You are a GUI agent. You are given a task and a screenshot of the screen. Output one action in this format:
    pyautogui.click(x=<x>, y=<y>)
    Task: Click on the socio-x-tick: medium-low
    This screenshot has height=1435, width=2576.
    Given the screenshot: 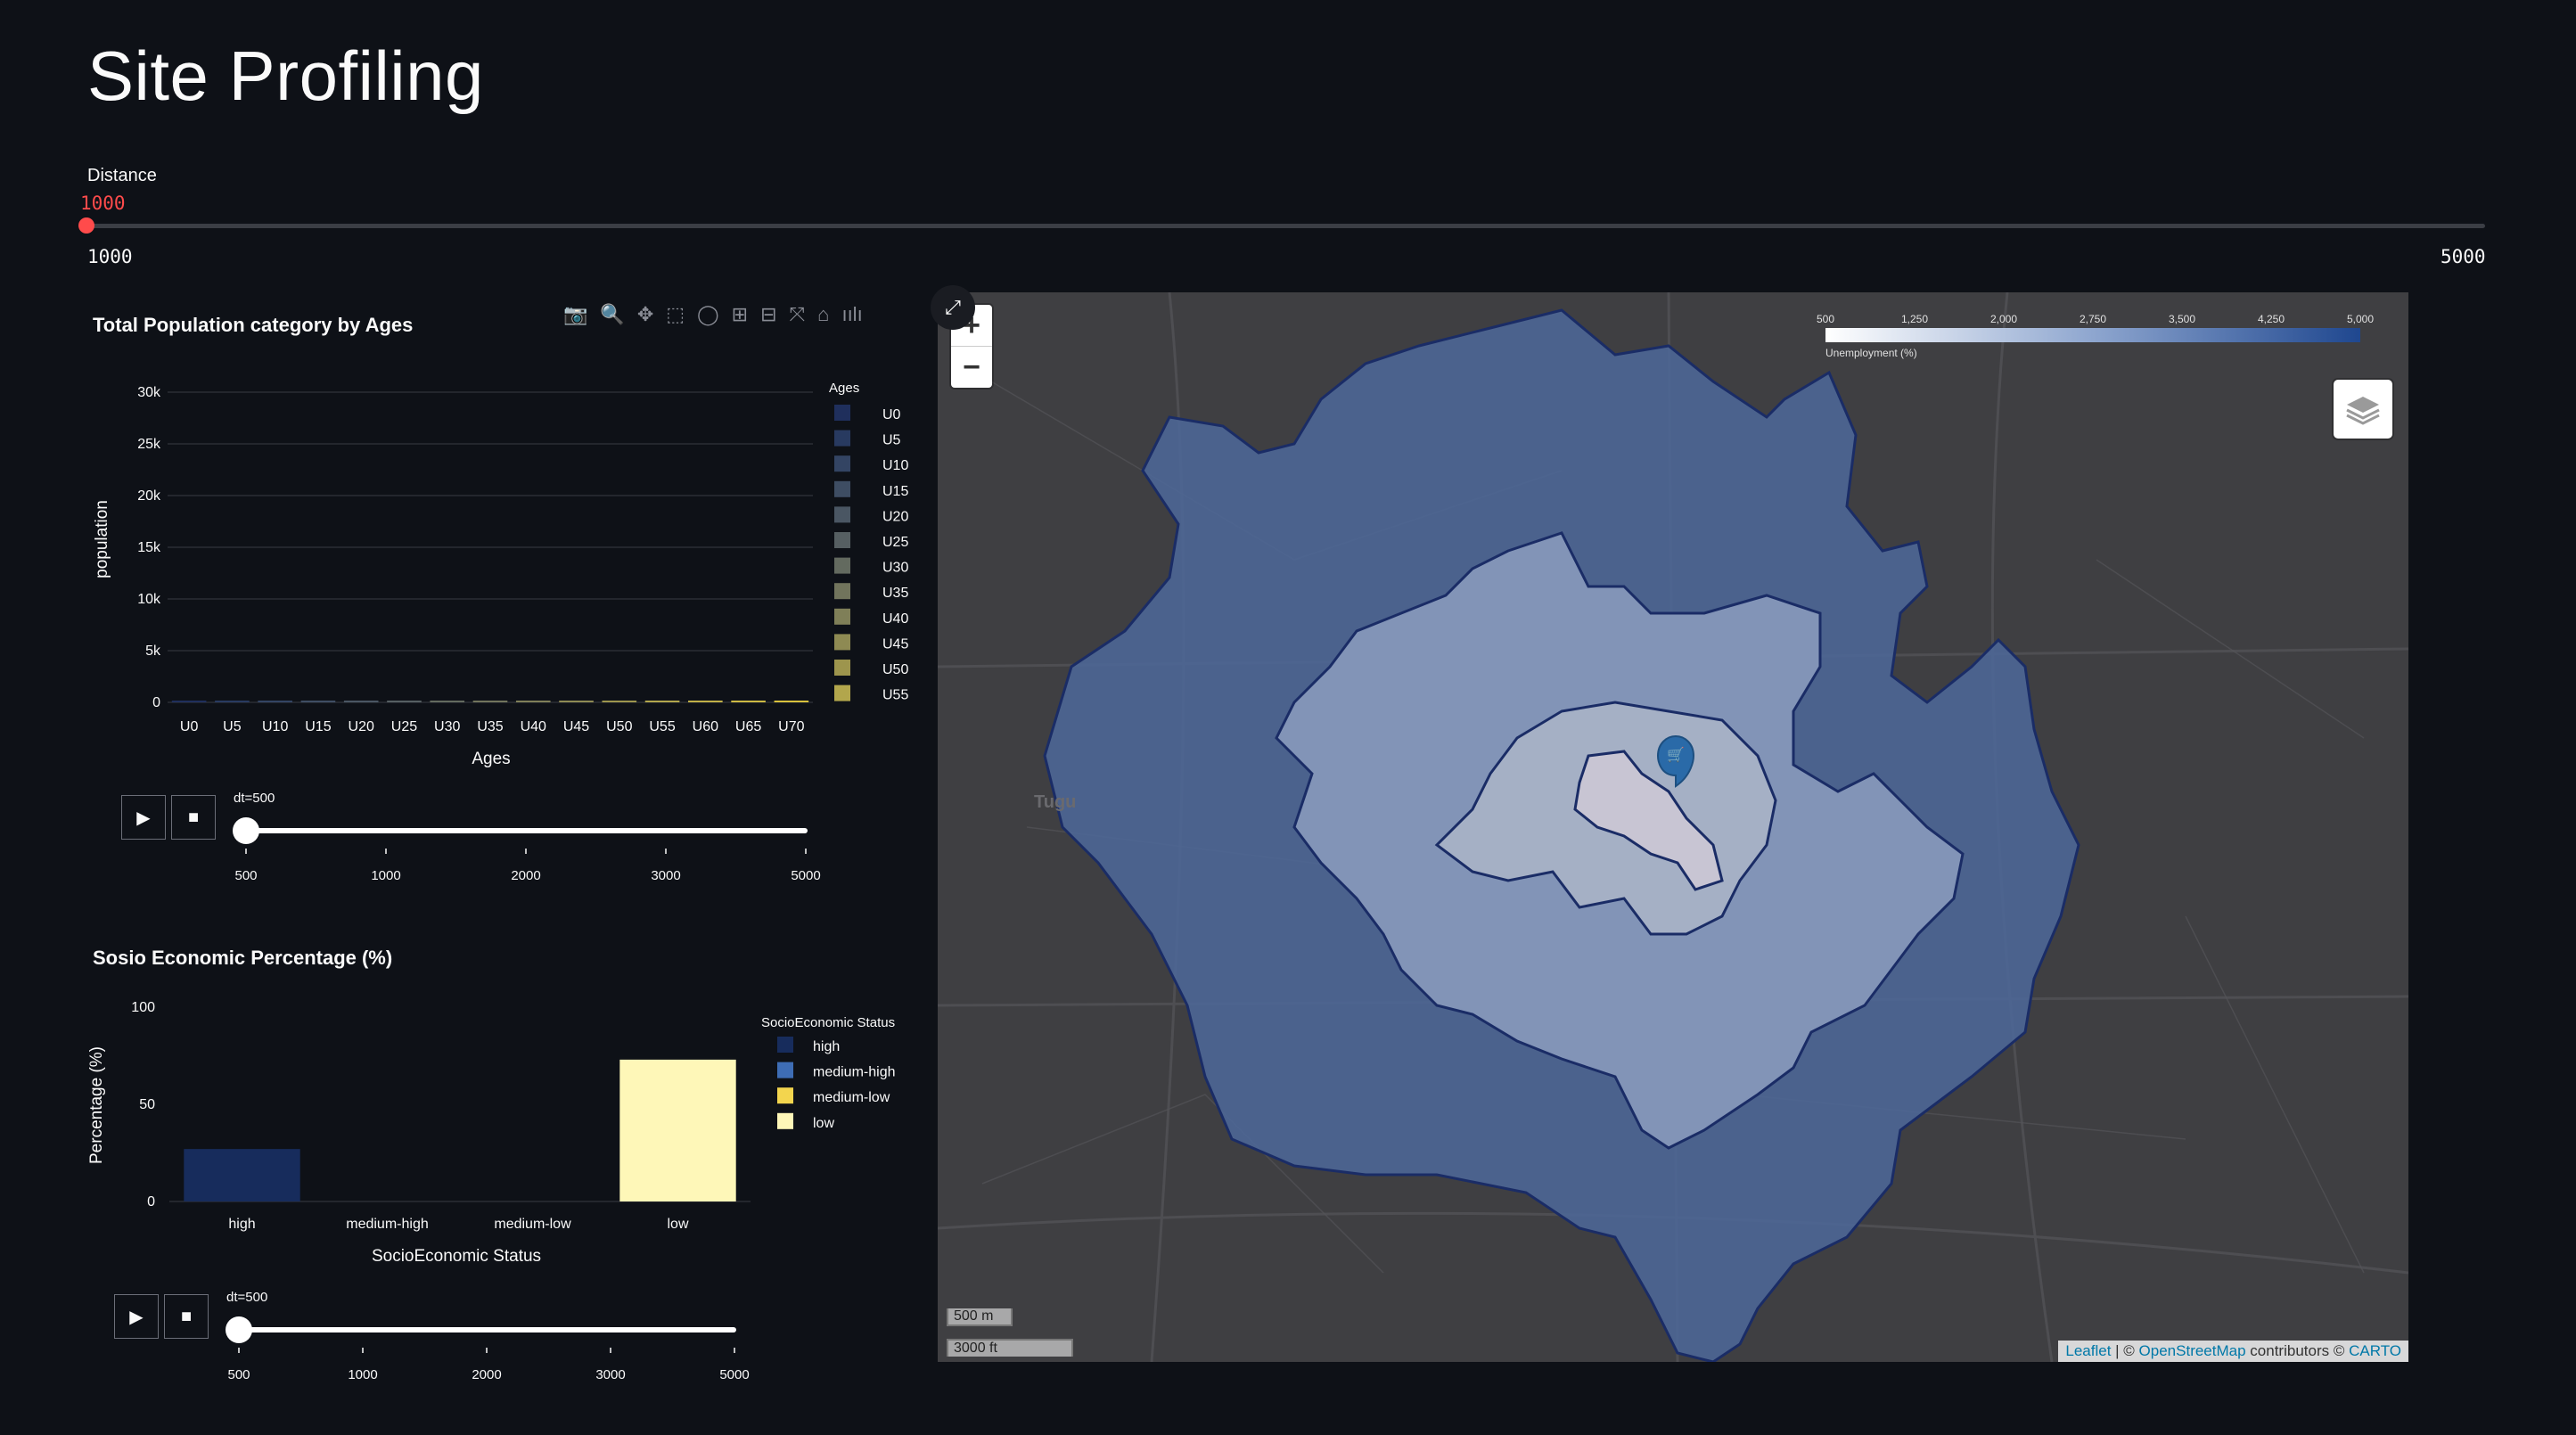 What is the action you would take?
    pyautogui.click(x=532, y=1224)
    